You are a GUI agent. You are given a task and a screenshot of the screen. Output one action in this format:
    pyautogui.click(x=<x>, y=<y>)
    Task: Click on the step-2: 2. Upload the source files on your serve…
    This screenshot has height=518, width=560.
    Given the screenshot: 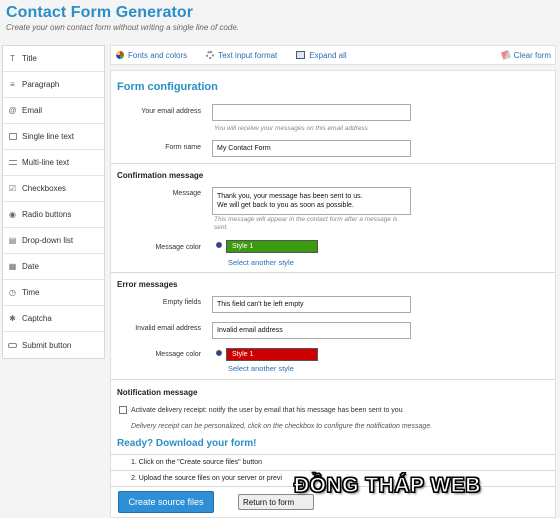 What is the action you would take?
    pyautogui.click(x=206, y=478)
    